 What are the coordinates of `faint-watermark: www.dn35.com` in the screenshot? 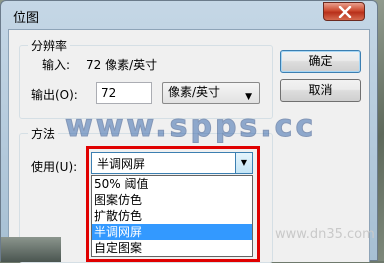 It's located at (325, 234).